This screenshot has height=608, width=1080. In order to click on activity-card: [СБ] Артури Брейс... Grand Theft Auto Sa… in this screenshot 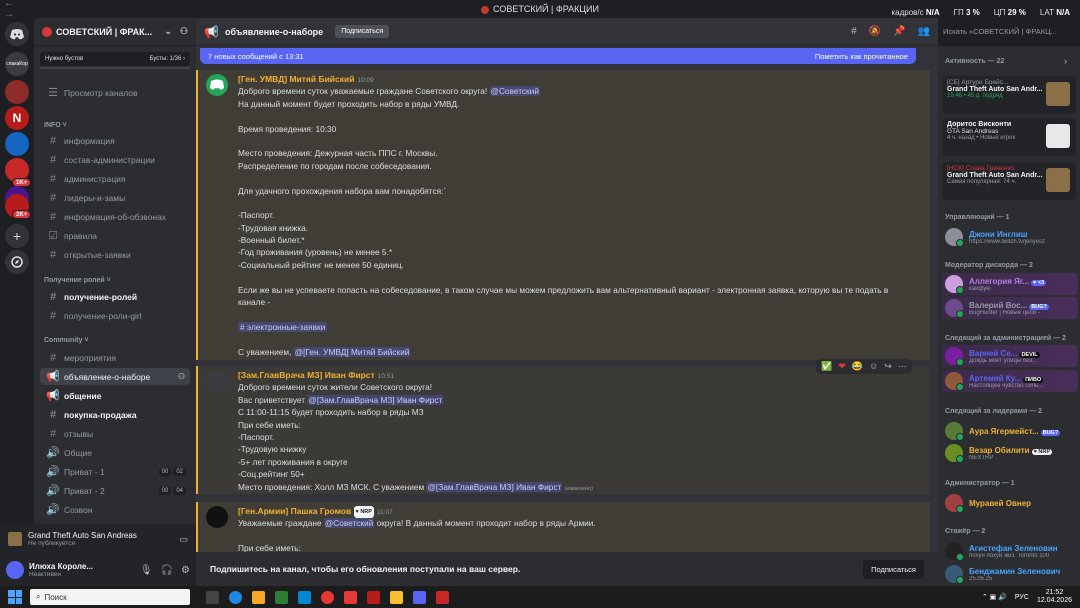, I will do `click(1009, 95)`.